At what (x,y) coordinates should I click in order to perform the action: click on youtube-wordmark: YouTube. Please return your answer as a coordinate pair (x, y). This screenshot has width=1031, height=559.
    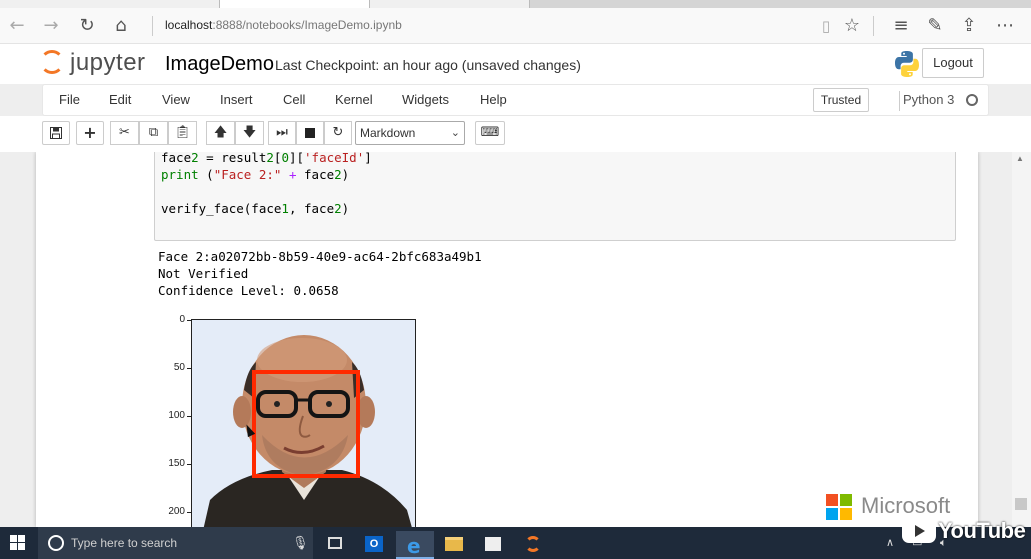
    Looking at the image, I should click on (982, 530).